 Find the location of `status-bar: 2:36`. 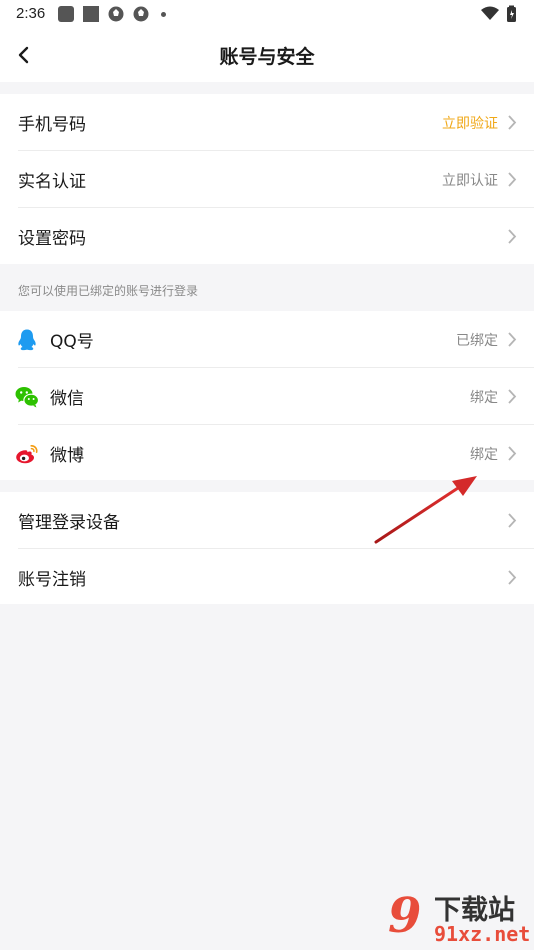

status-bar: 2:36 is located at coordinates (267, 14).